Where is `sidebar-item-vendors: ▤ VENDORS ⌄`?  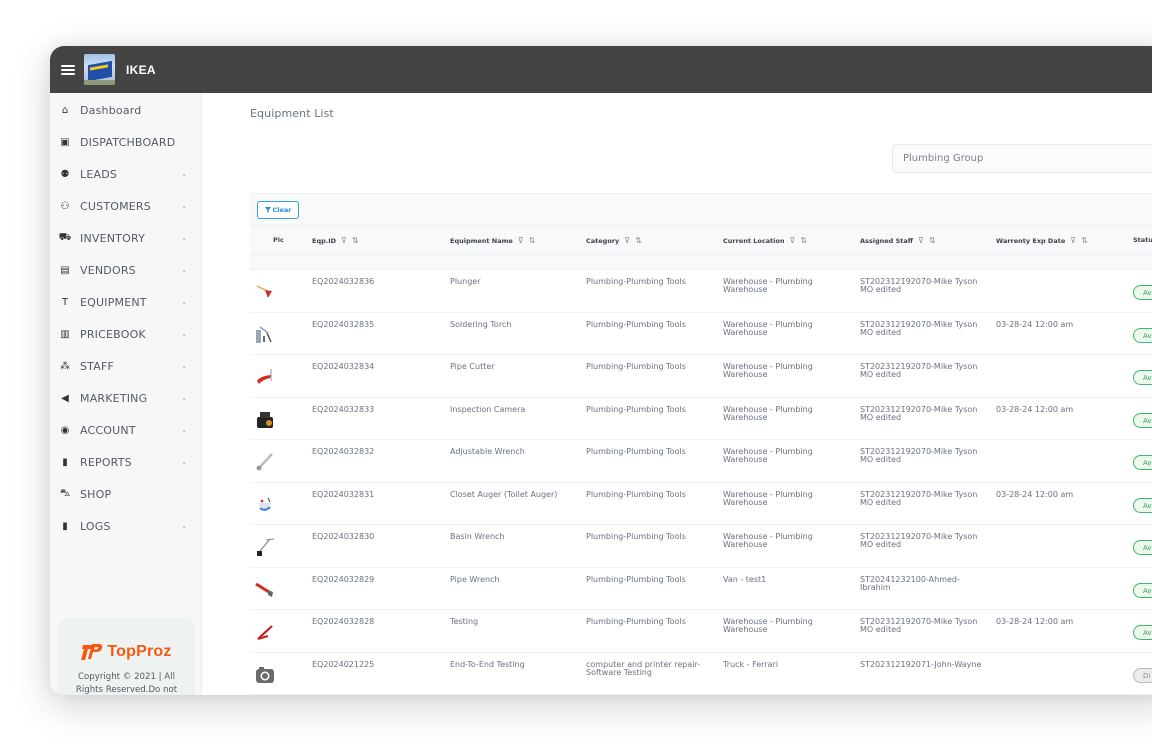 sidebar-item-vendors: ▤ VENDORS ⌄ is located at coordinates (125, 270).